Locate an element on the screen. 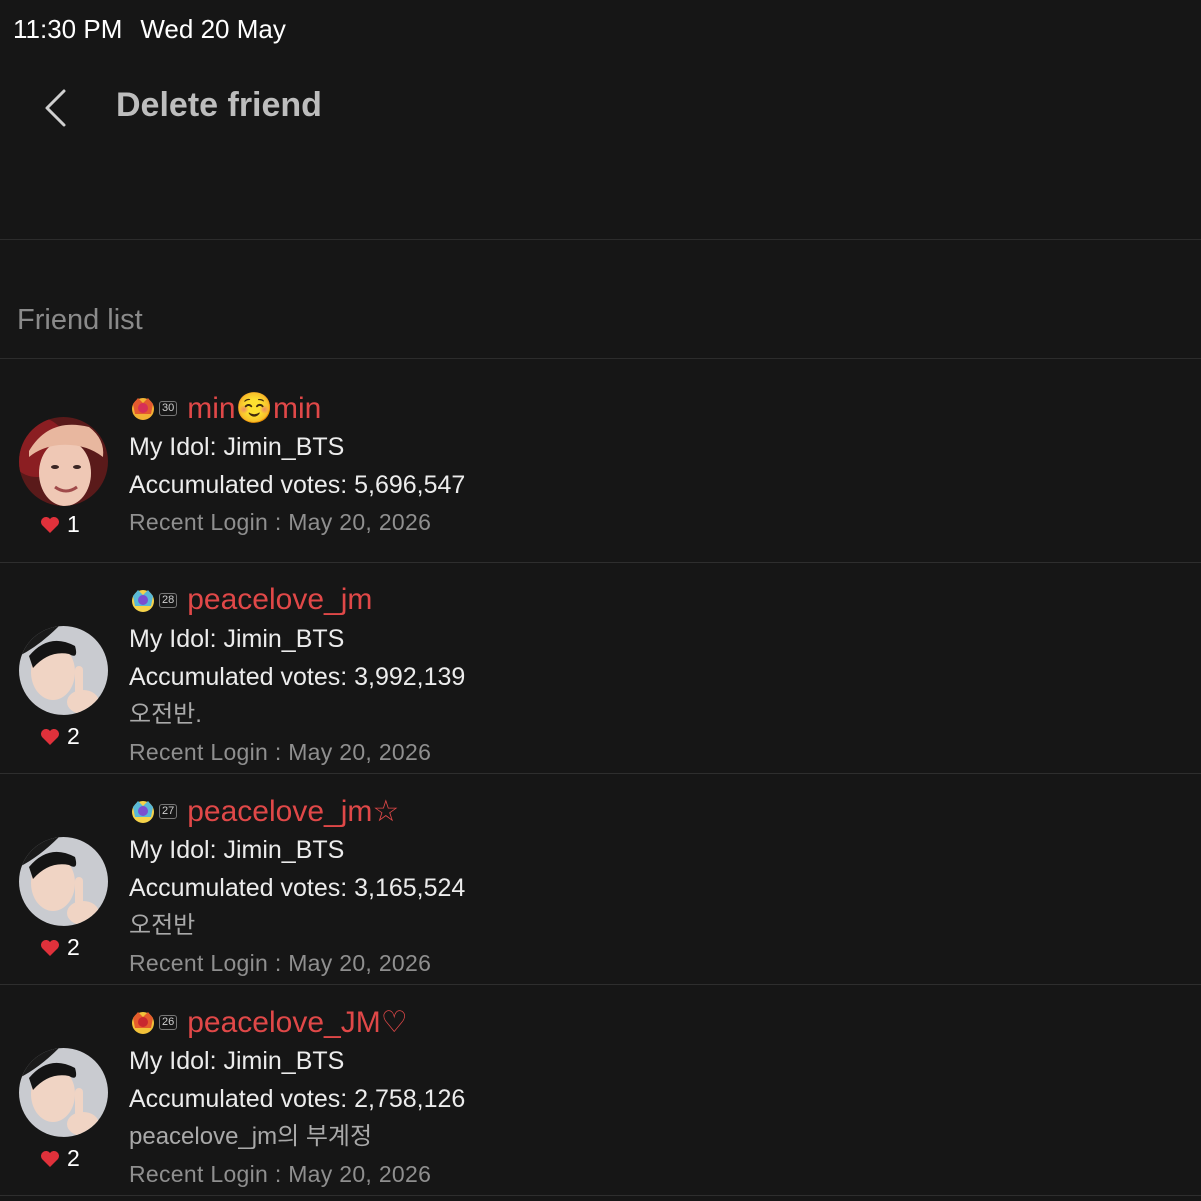 This screenshot has height=1201, width=1201. level-badge: 28 is located at coordinates (153, 600).